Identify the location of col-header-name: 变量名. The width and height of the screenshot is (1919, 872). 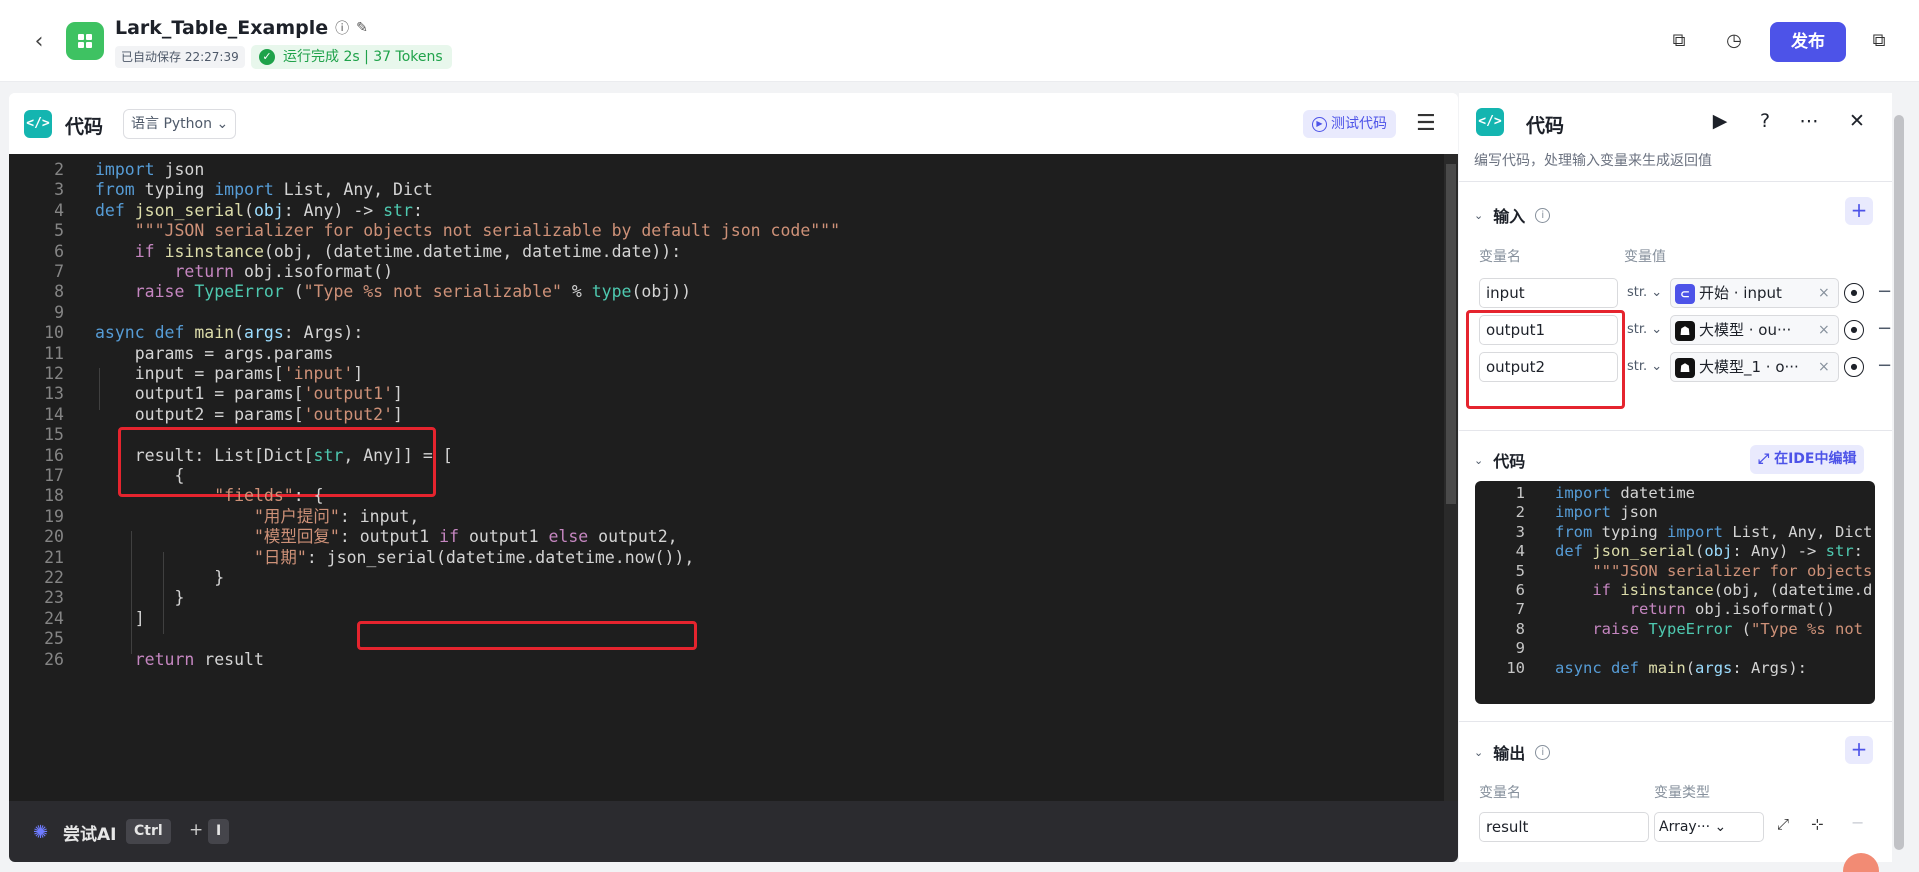
(1500, 257).